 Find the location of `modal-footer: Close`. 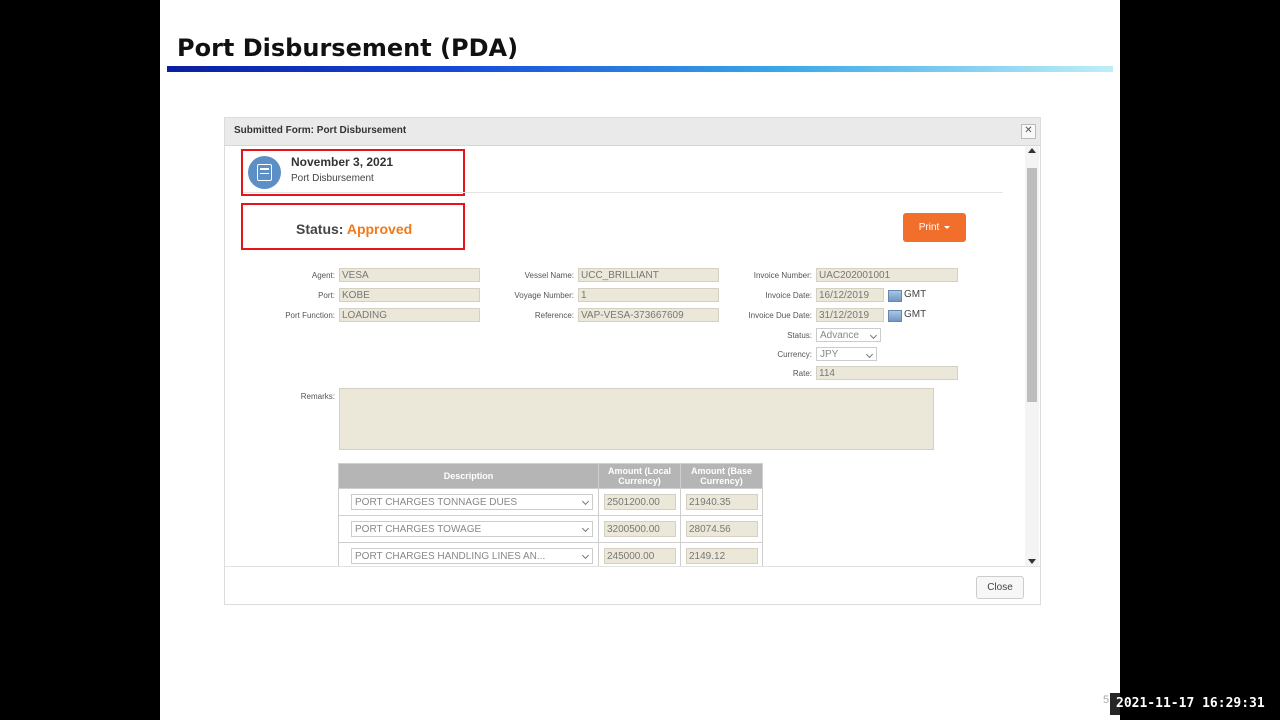

modal-footer: Close is located at coordinates (632, 585).